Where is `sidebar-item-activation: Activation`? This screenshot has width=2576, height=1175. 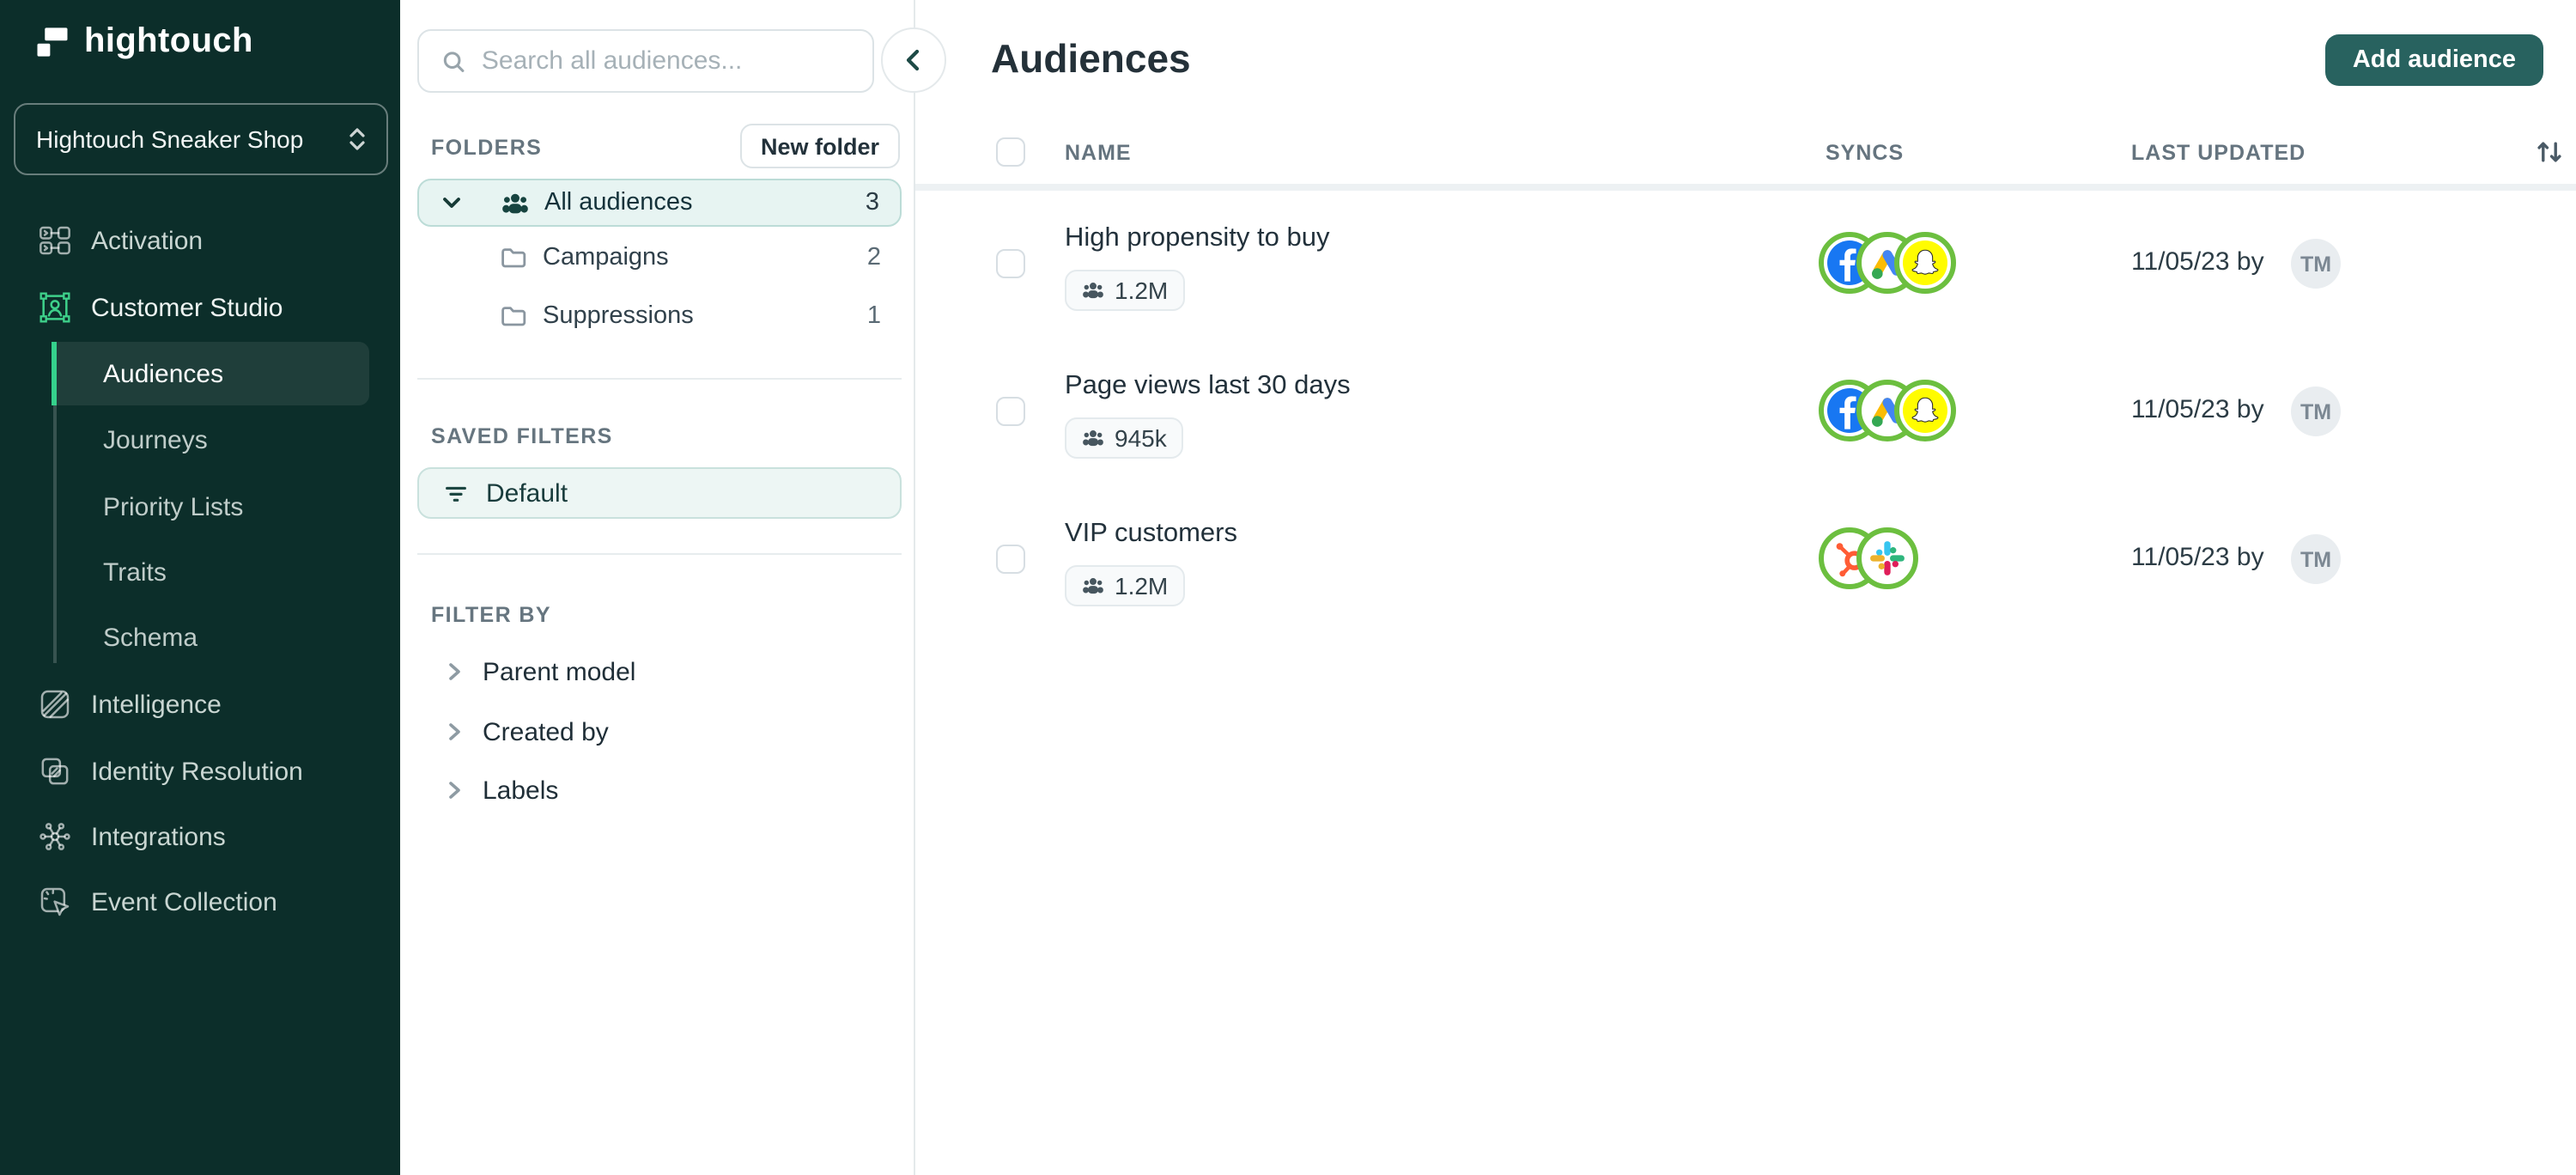 sidebar-item-activation: Activation is located at coordinates (200, 240).